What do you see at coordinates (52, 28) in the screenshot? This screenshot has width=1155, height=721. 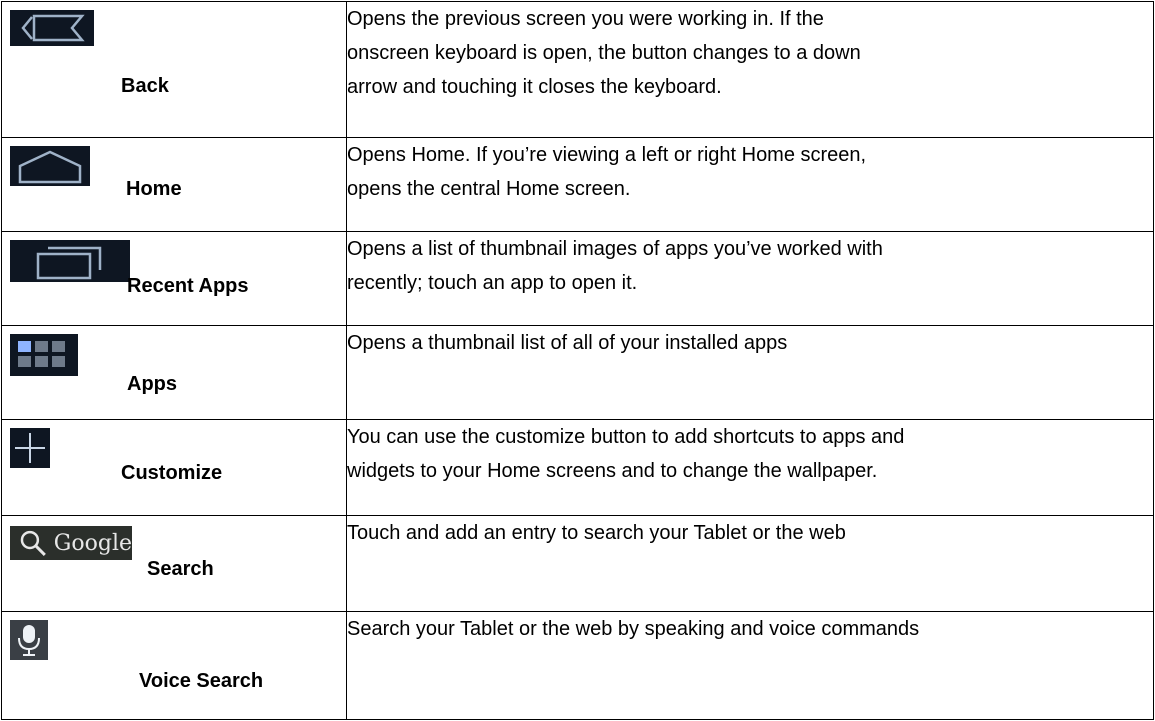 I see `back-icon` at bounding box center [52, 28].